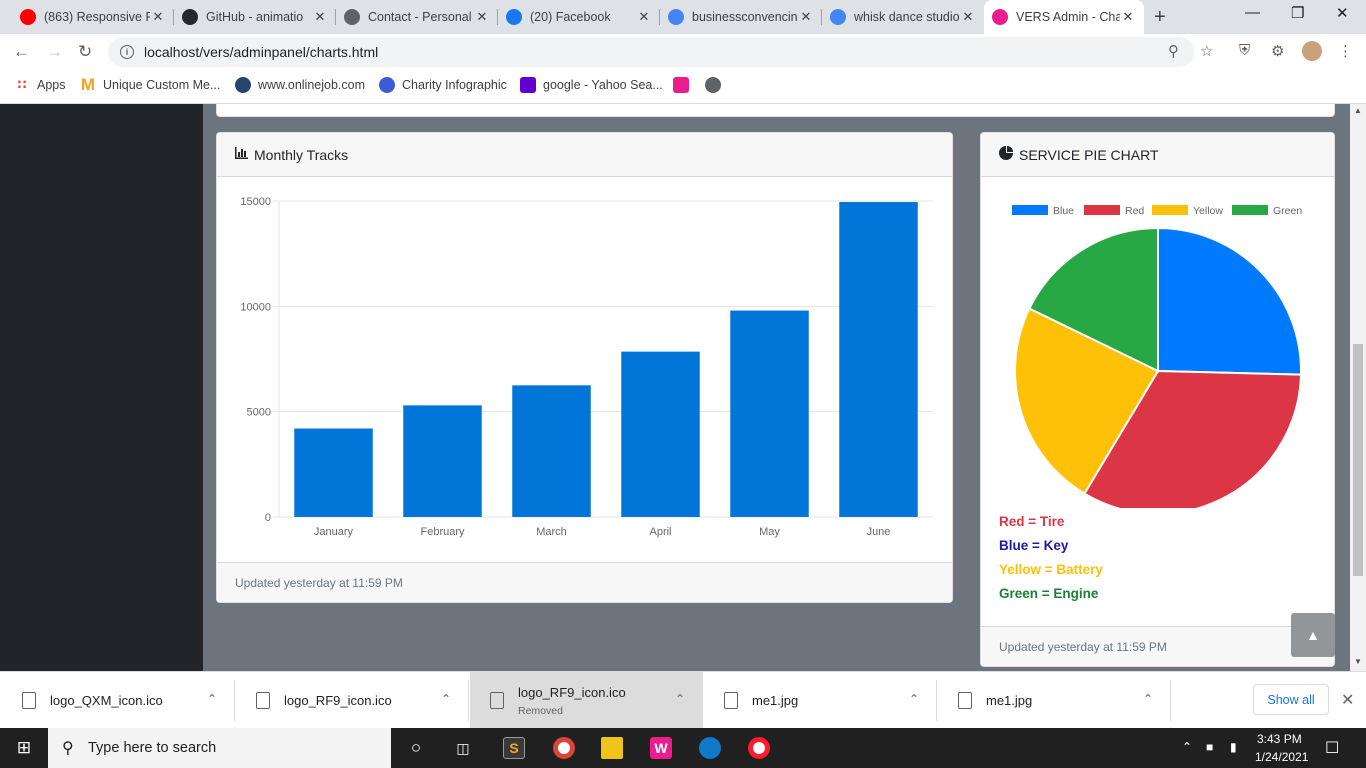 This screenshot has height=768, width=1366. Describe the element at coordinates (1064, 17) in the screenshot. I see `browser-tab: VERS Admin - Cha ✕` at that location.